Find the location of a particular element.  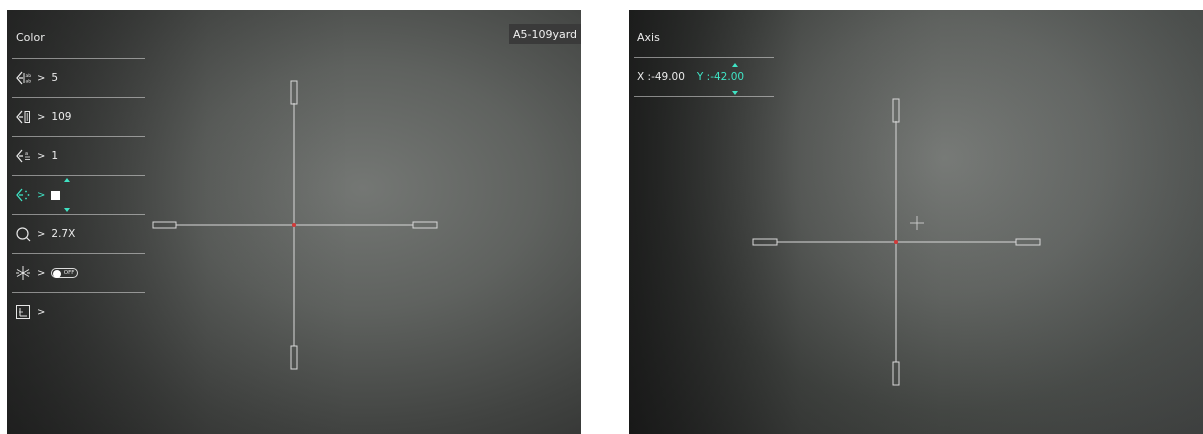

freeze-icon is located at coordinates (23, 273).